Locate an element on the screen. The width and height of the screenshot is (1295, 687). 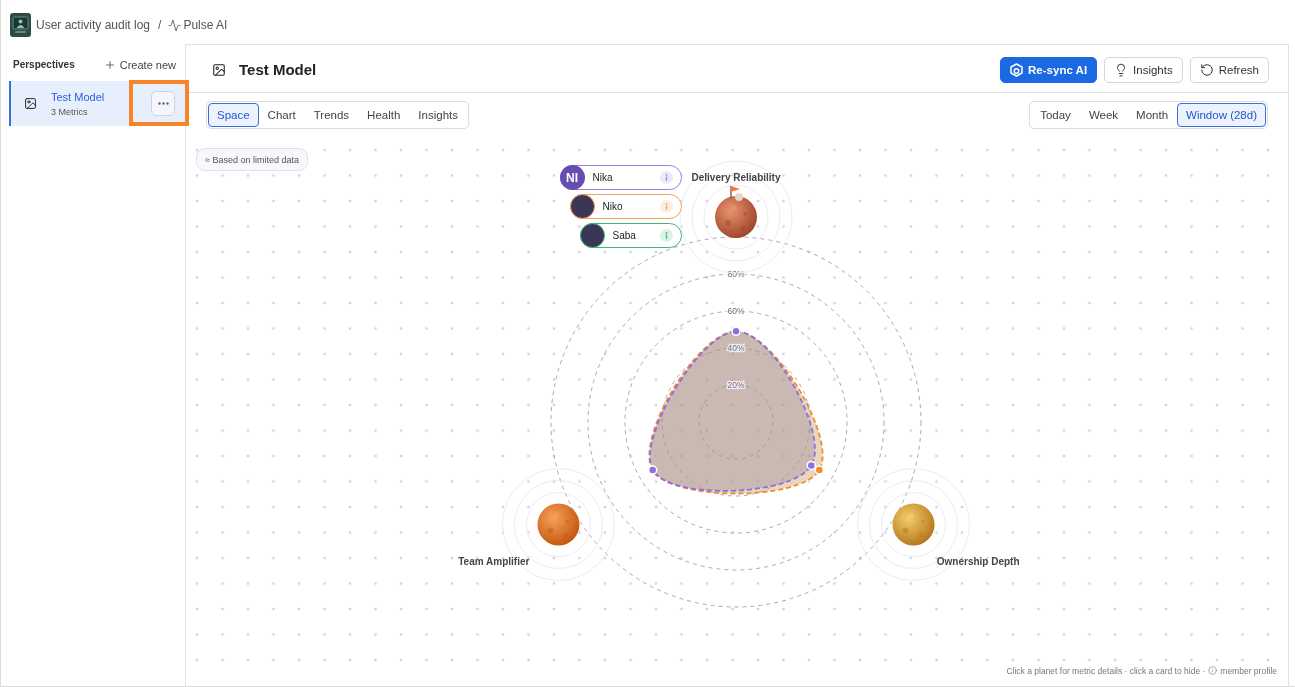
tick-label: 60% is located at coordinates (736, 311).